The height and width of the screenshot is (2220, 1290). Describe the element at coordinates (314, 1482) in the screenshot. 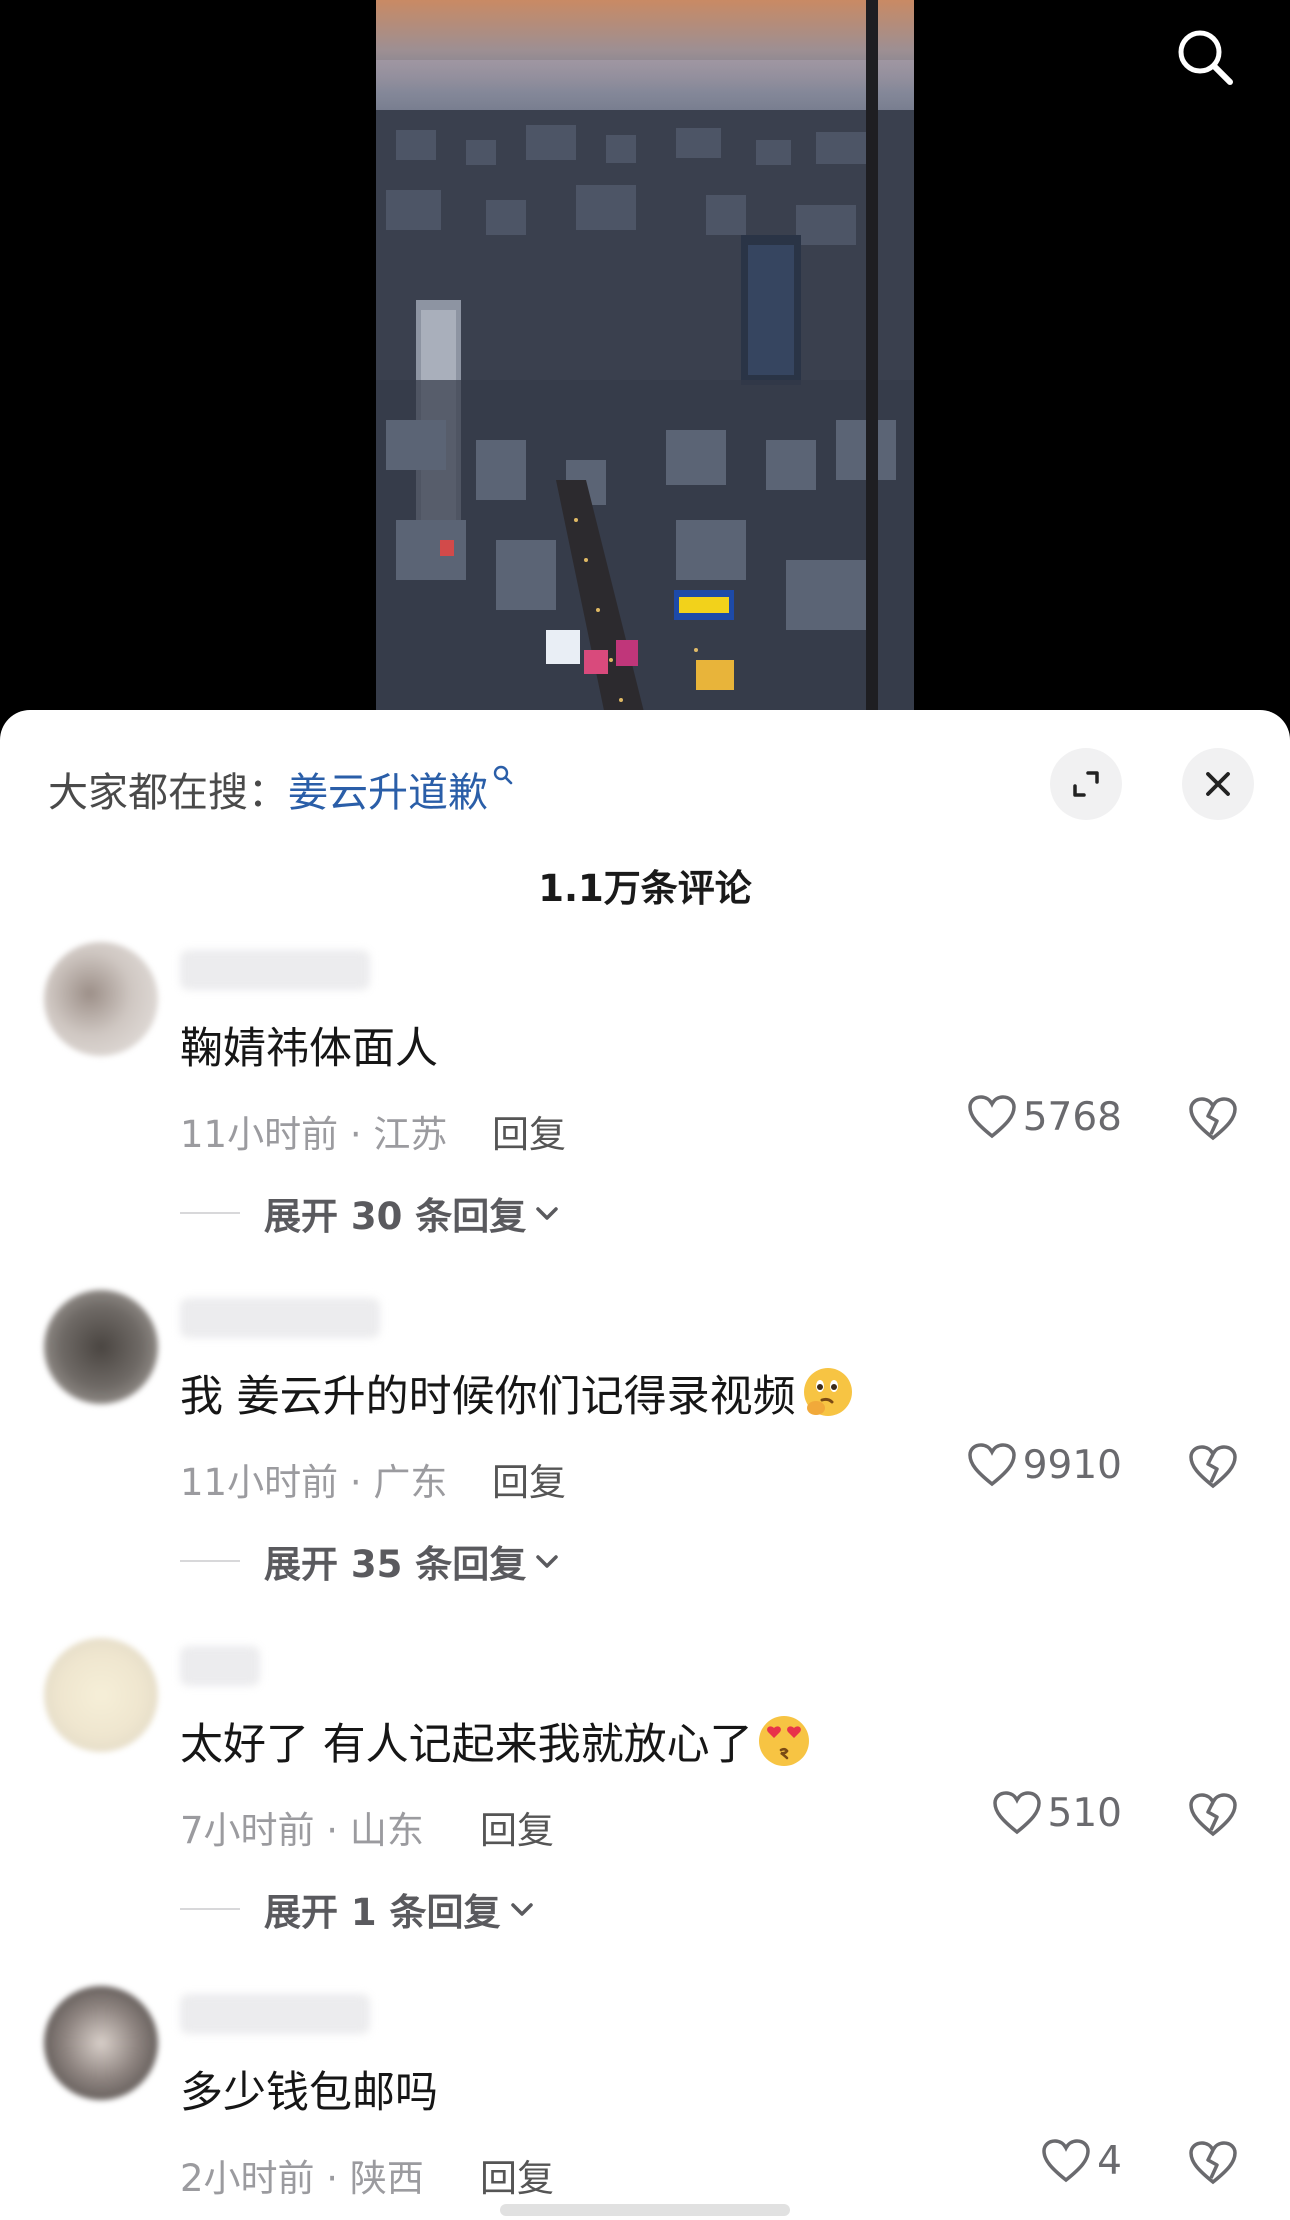

I see `comment-meta: 11小时前 · 广东` at that location.